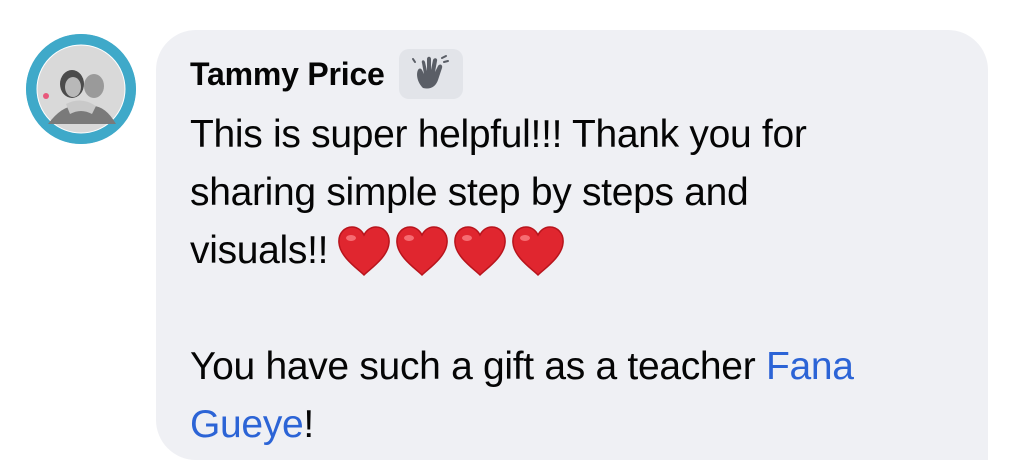  What do you see at coordinates (452, 251) in the screenshot?
I see `hearts-emoji-group` at bounding box center [452, 251].